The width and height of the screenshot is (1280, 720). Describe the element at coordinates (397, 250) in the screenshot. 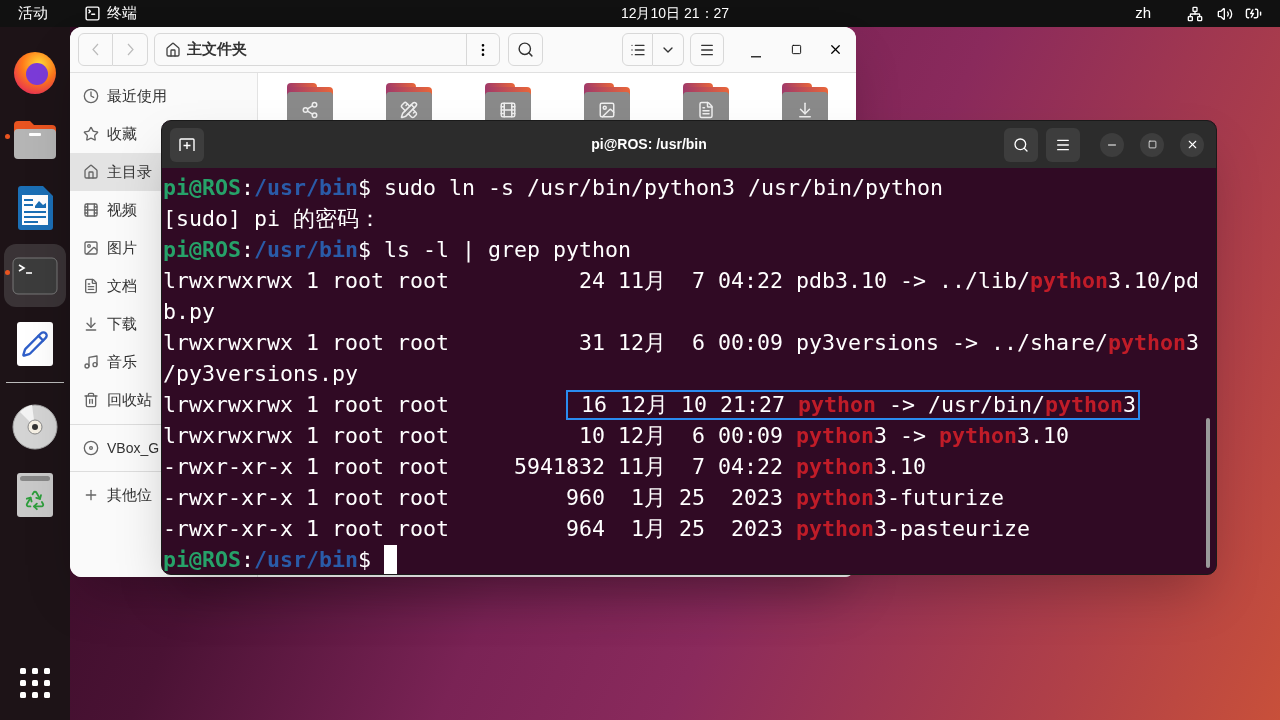

I see `terminal-line: pi@ROS:/usr/bin$ ls -l | grep python` at that location.